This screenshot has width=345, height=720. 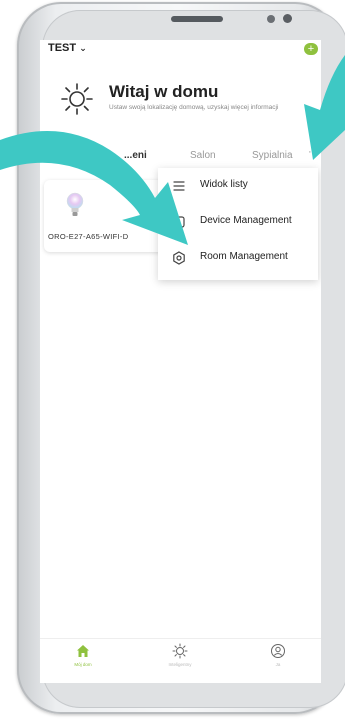 What do you see at coordinates (179, 258) in the screenshot?
I see `settings-gear-icon` at bounding box center [179, 258].